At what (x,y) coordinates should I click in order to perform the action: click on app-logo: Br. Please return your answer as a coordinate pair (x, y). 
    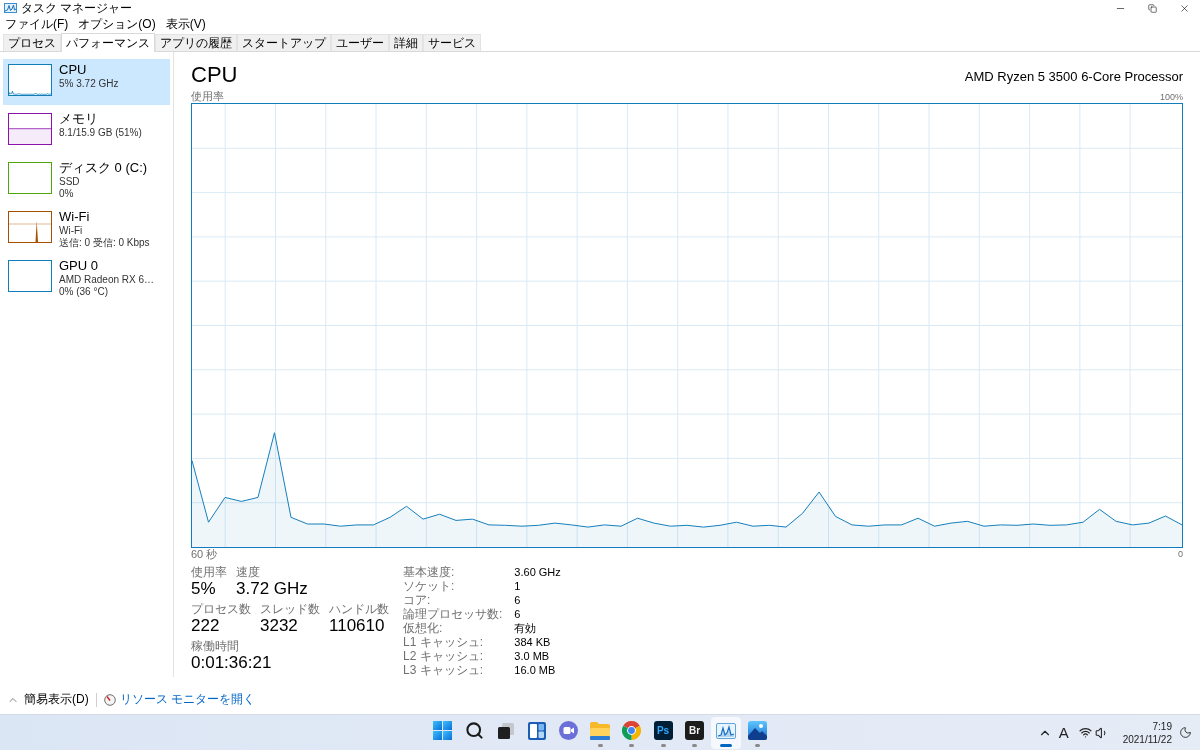
    Looking at the image, I should click on (694, 730).